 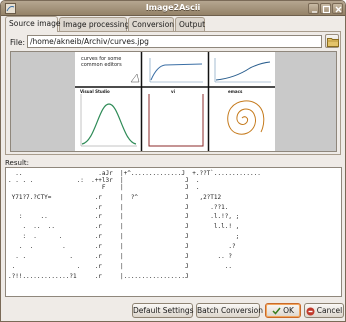 What do you see at coordinates (288, 310) in the screenshot?
I see `ok-label: OK` at bounding box center [288, 310].